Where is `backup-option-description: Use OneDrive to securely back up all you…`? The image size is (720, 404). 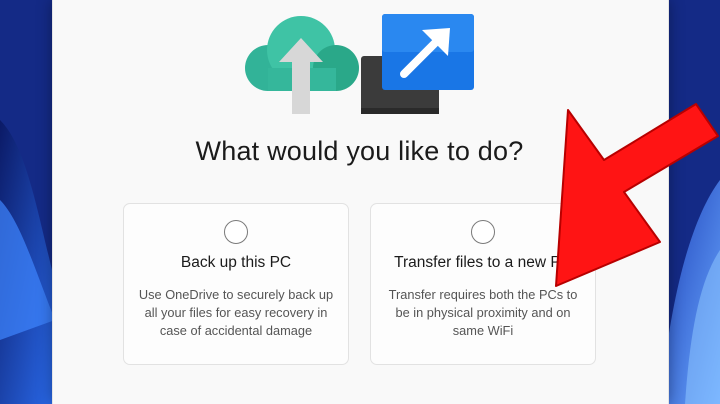
backup-option-description: Use OneDrive to securely back up all you… is located at coordinates (236, 312).